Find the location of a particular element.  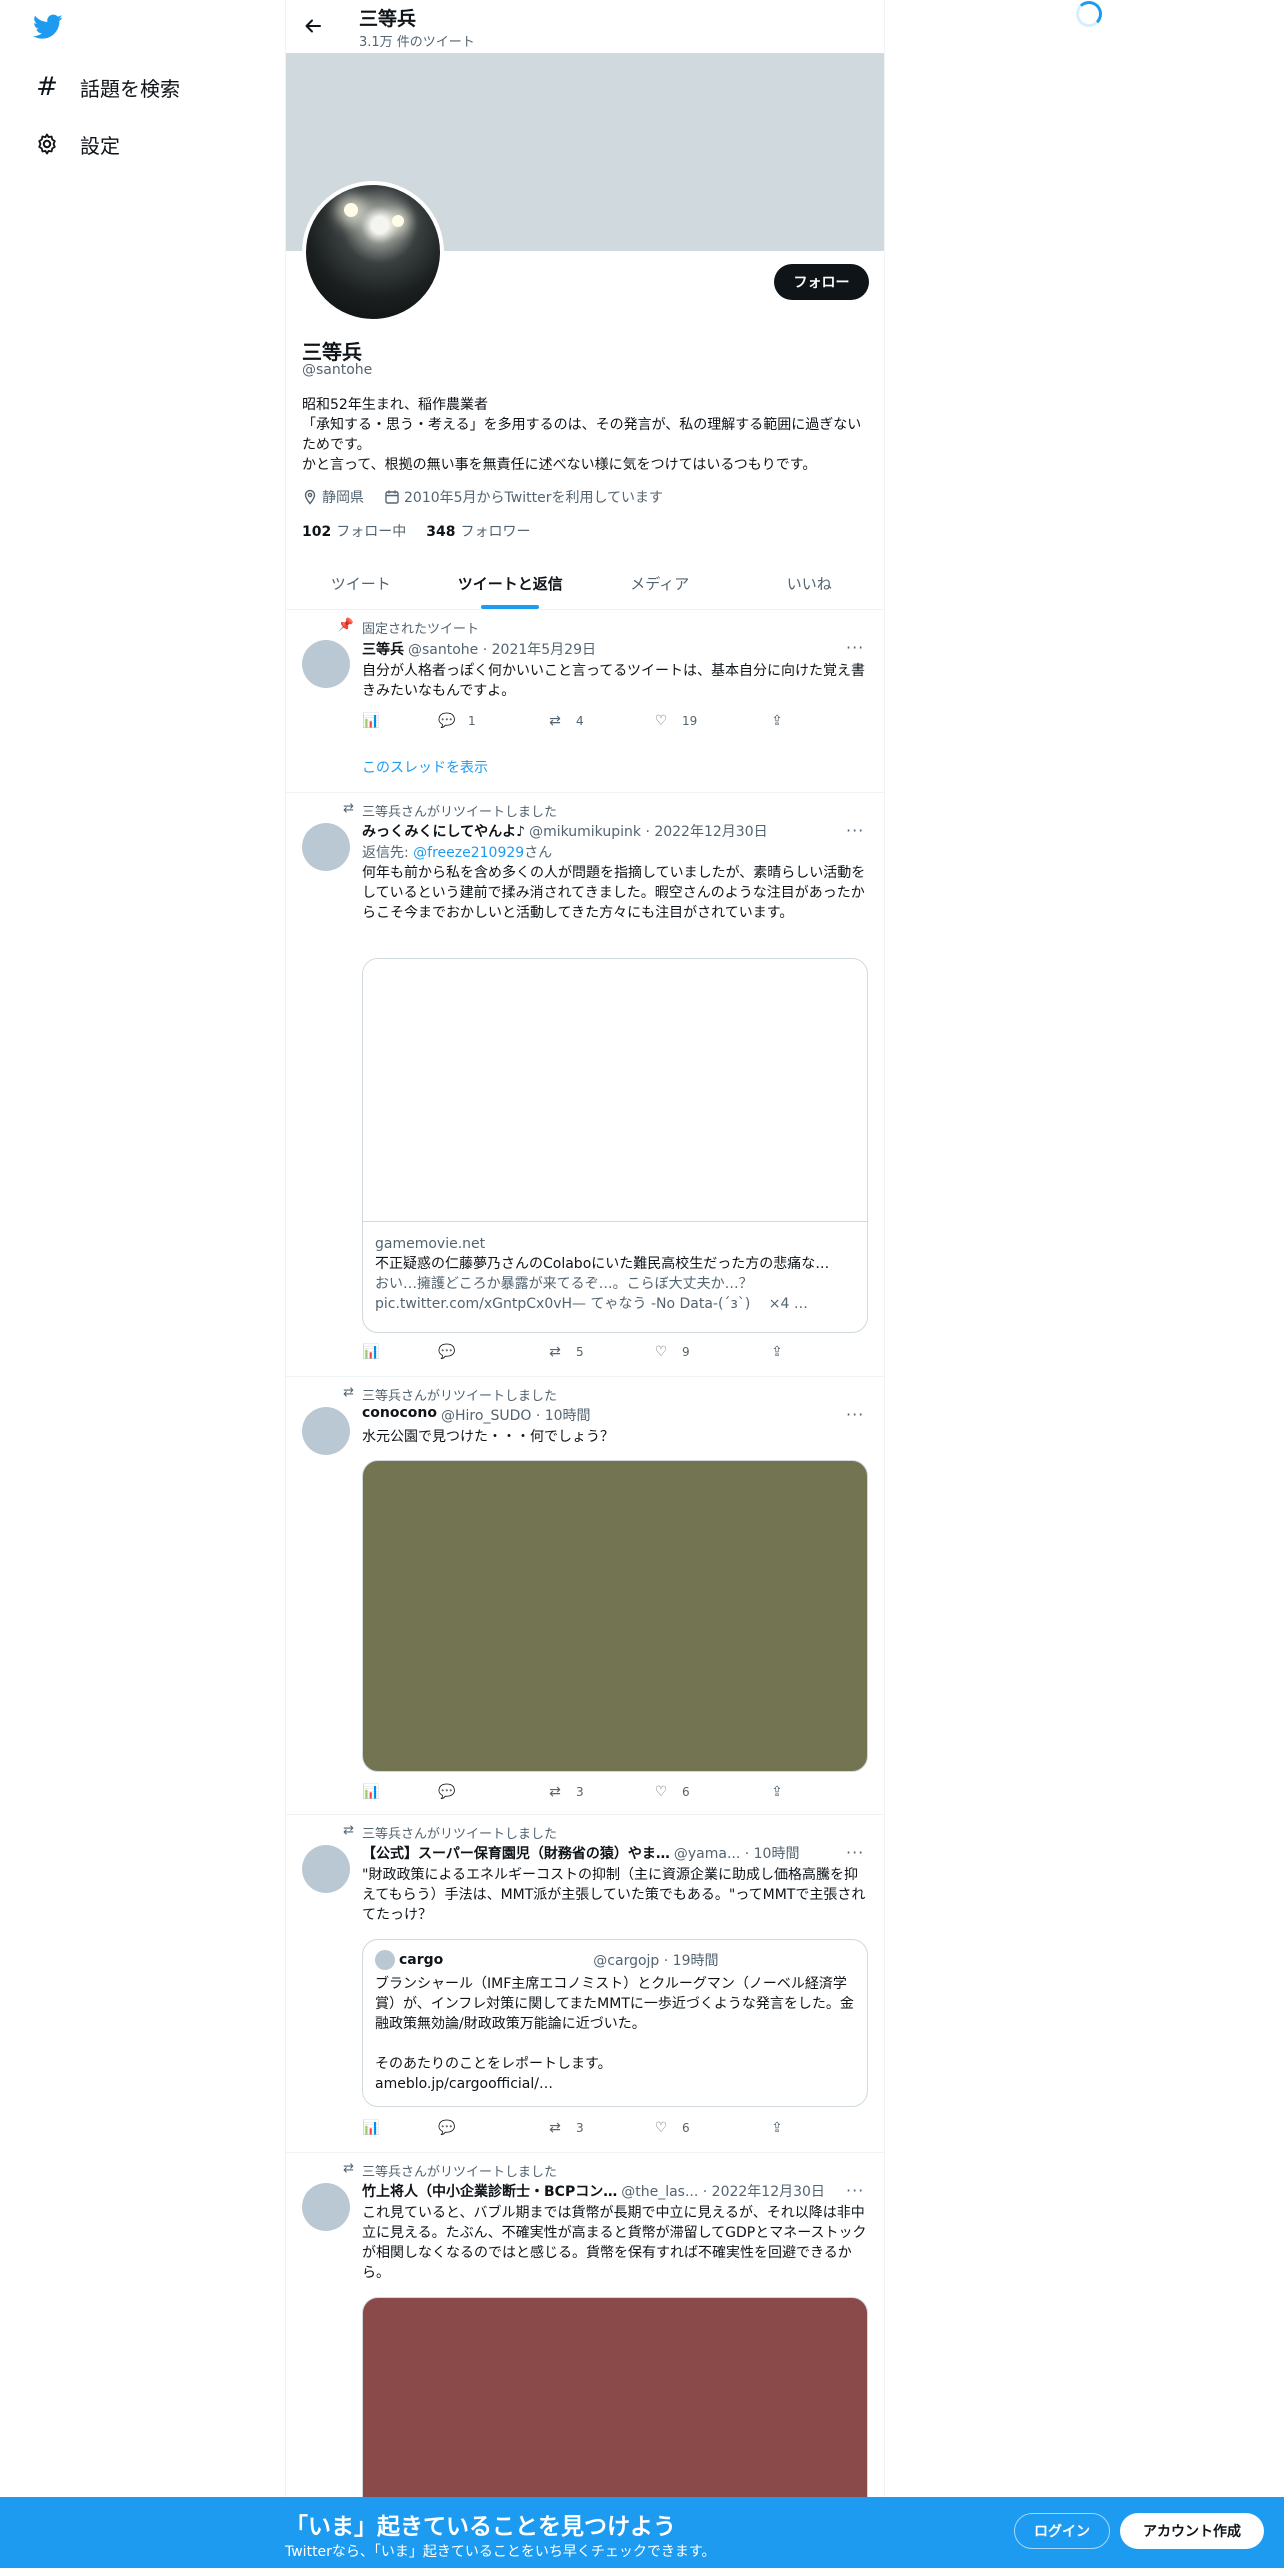

followers-link: 348 フォロワー is located at coordinates (478, 531).